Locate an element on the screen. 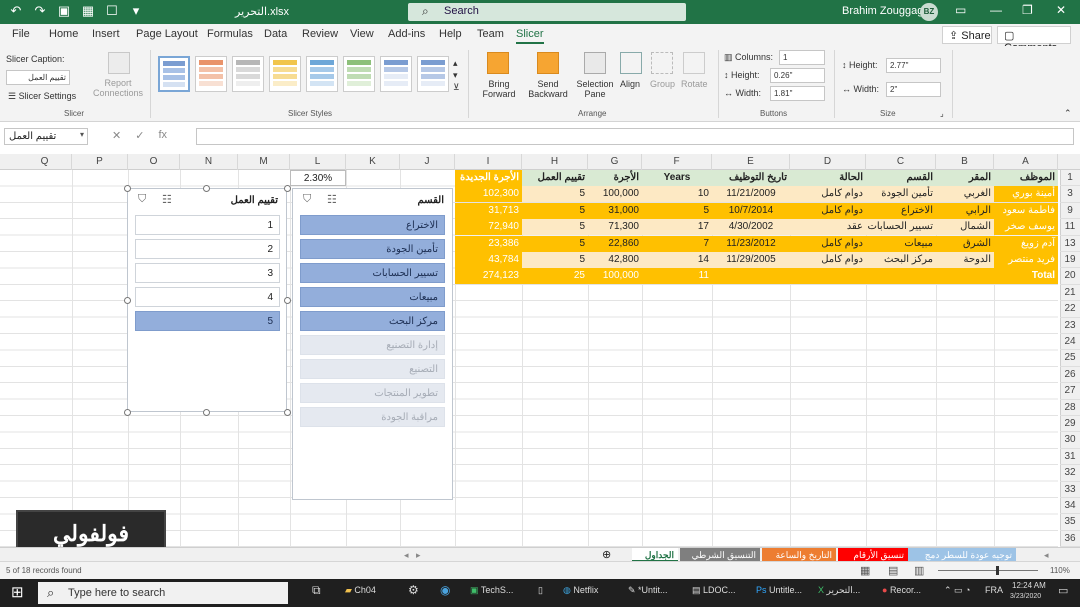 This screenshot has width=1080, height=607. row-header: 35 is located at coordinates (1070, 522).